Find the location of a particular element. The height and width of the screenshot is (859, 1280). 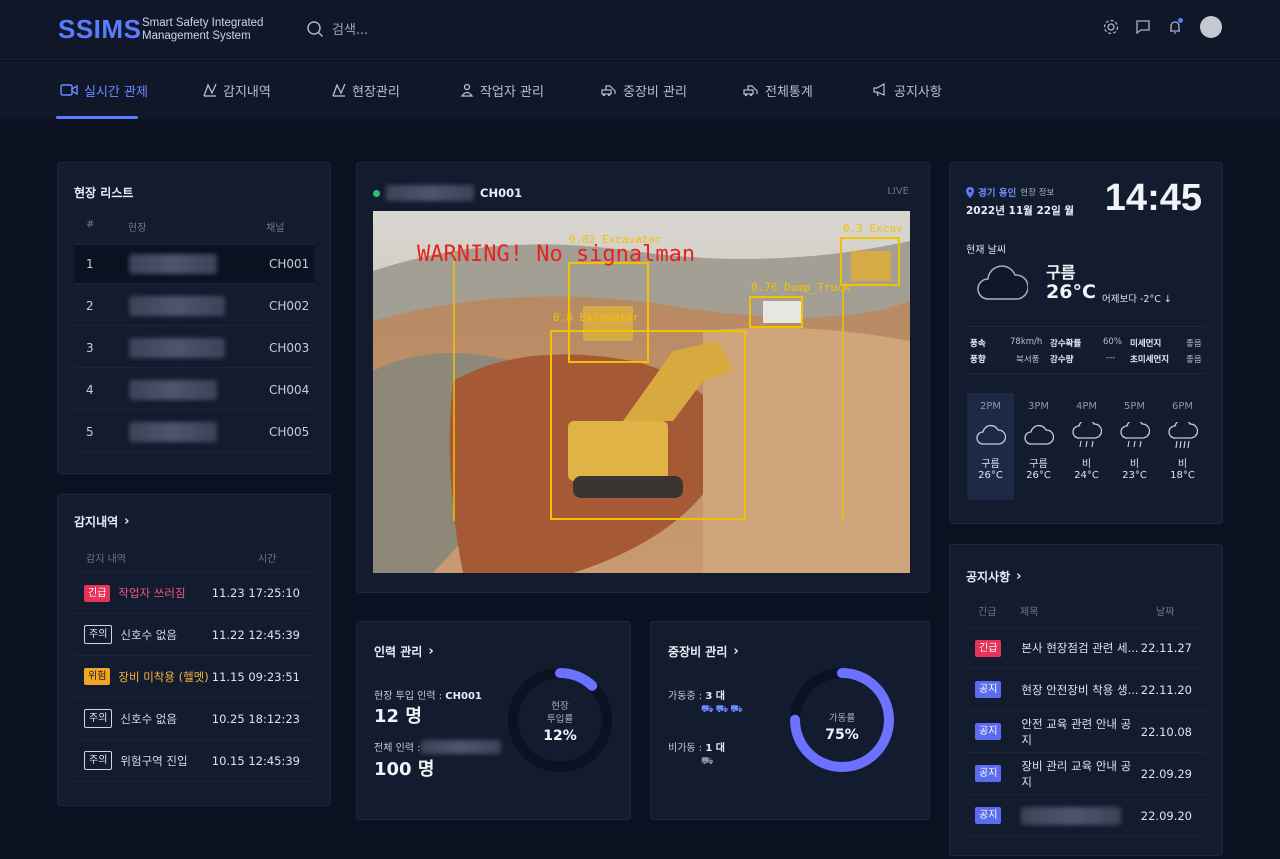

warning-text: WARNING! No signalman is located at coordinates (556, 254).